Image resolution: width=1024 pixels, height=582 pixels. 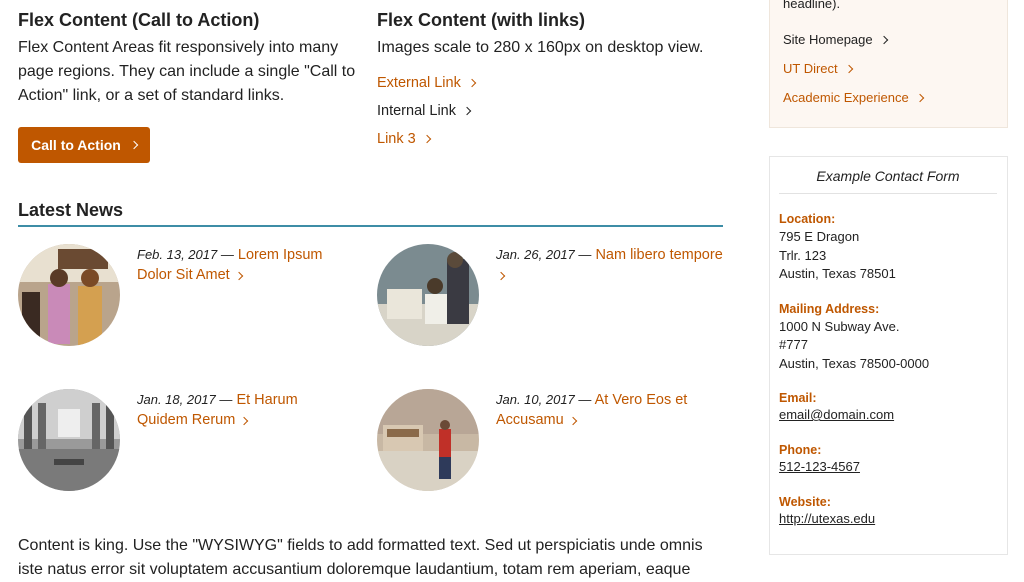 I want to click on site-homepage-link: Site Homepage, so click(x=835, y=39).